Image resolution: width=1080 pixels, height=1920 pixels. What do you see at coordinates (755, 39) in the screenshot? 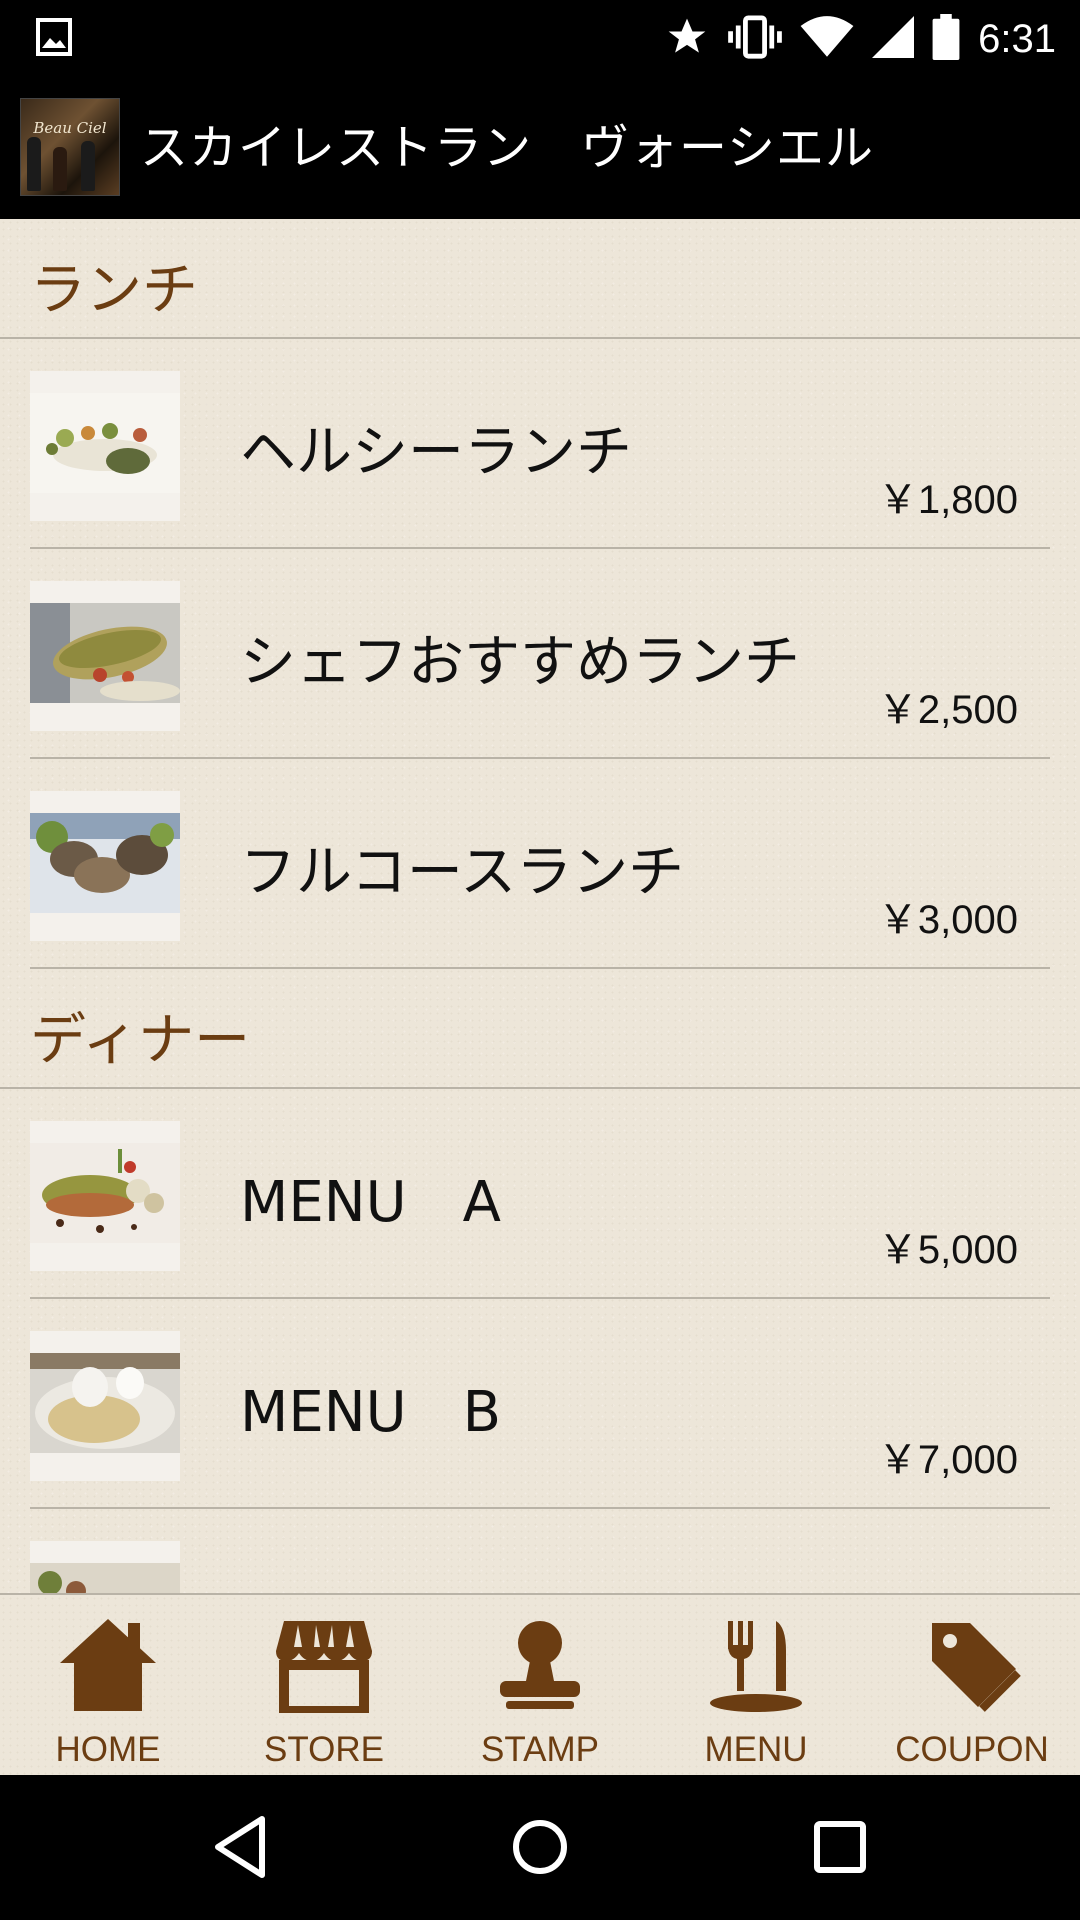
I see `vibrate-icon` at bounding box center [755, 39].